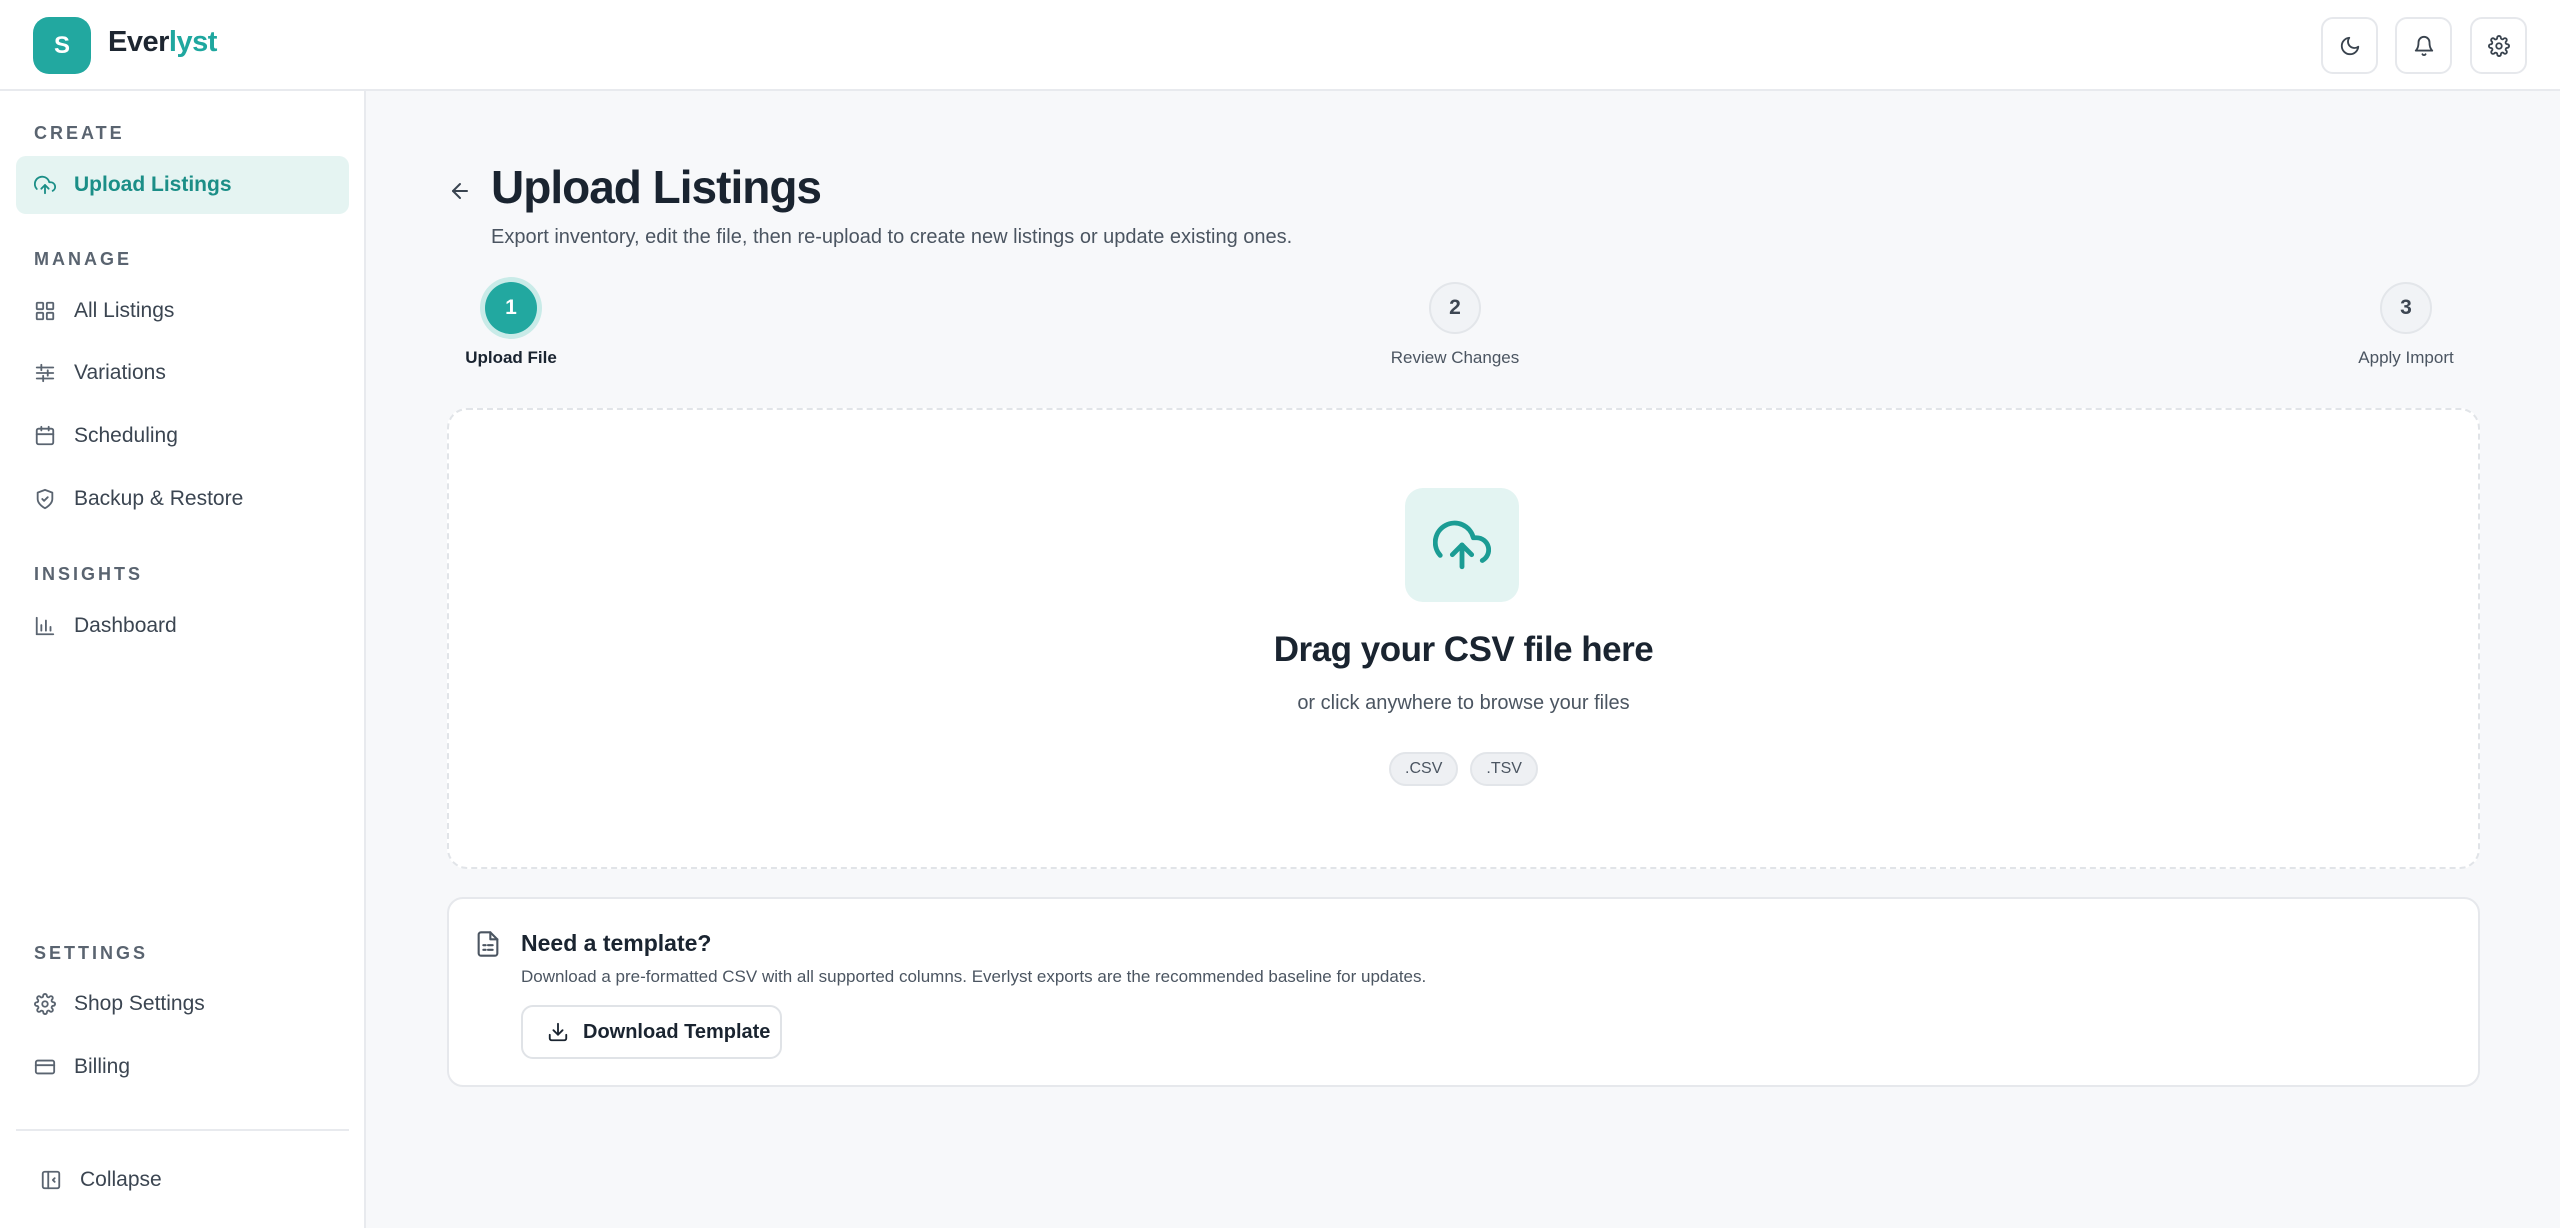 The height and width of the screenshot is (1228, 2560). I want to click on settings-button, so click(2498, 45).